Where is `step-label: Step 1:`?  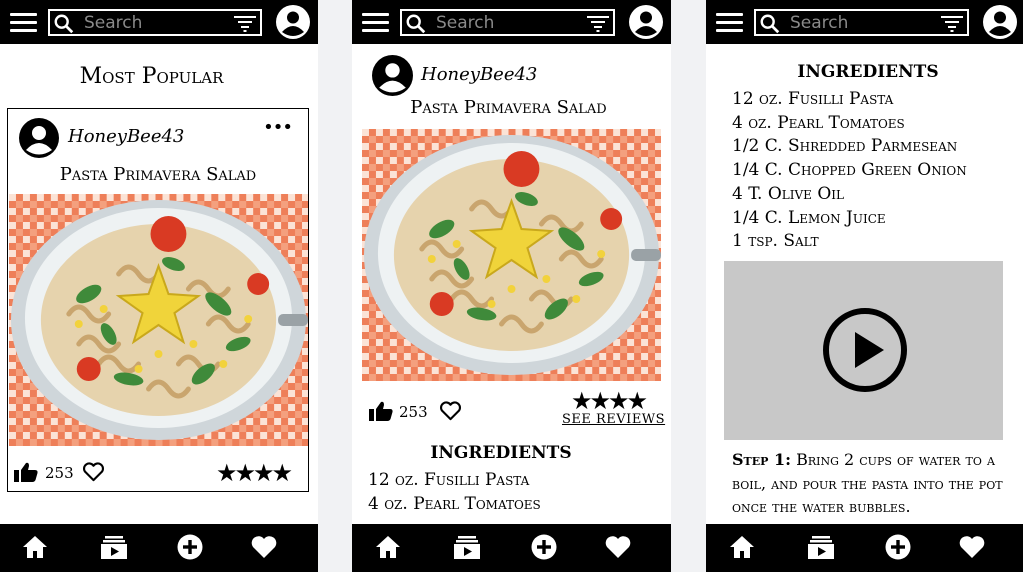
step-label: Step 1: is located at coordinates (762, 459).